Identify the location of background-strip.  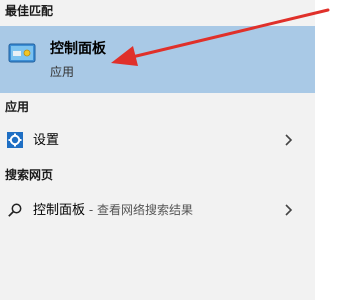
(326, 150).